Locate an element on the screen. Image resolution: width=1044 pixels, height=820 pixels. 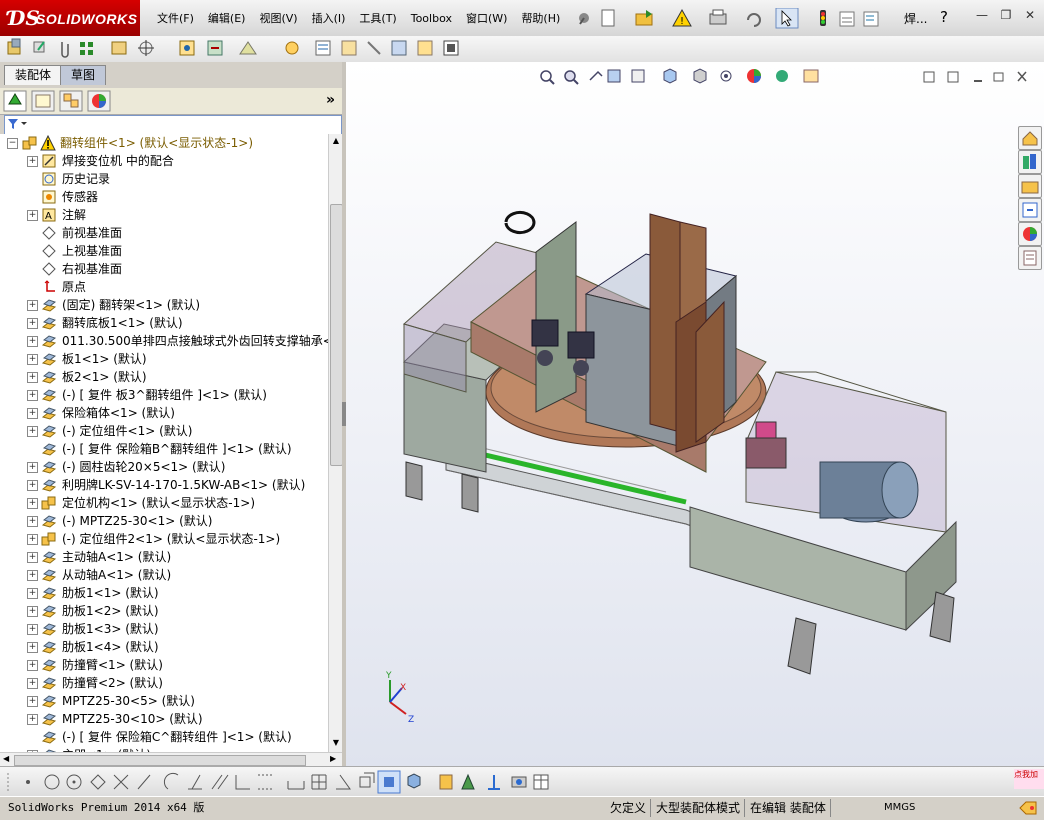
menu-window: 窗口(W) is located at coordinates (486, 19).